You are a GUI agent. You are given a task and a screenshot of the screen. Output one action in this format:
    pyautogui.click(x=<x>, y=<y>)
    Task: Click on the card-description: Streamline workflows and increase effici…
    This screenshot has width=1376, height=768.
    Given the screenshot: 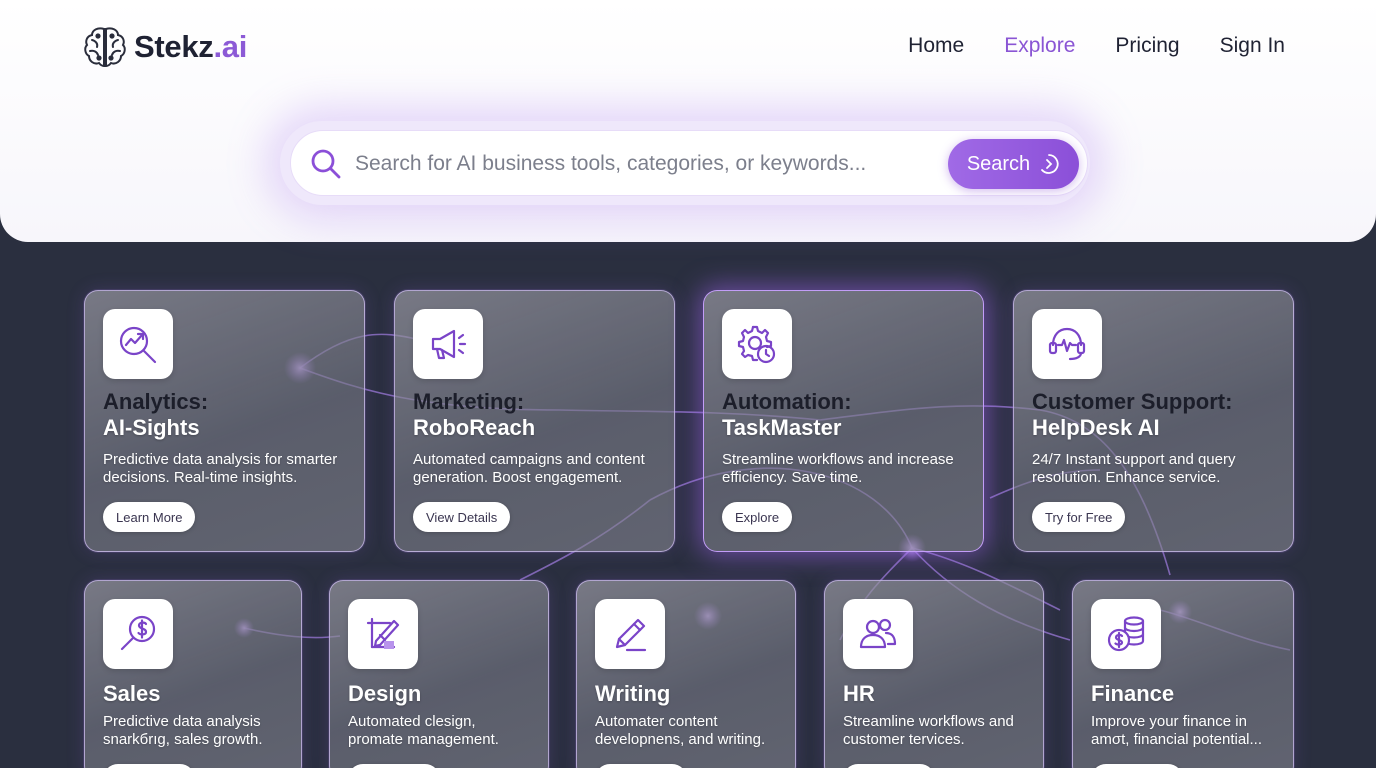 What is the action you would take?
    pyautogui.click(x=838, y=468)
    